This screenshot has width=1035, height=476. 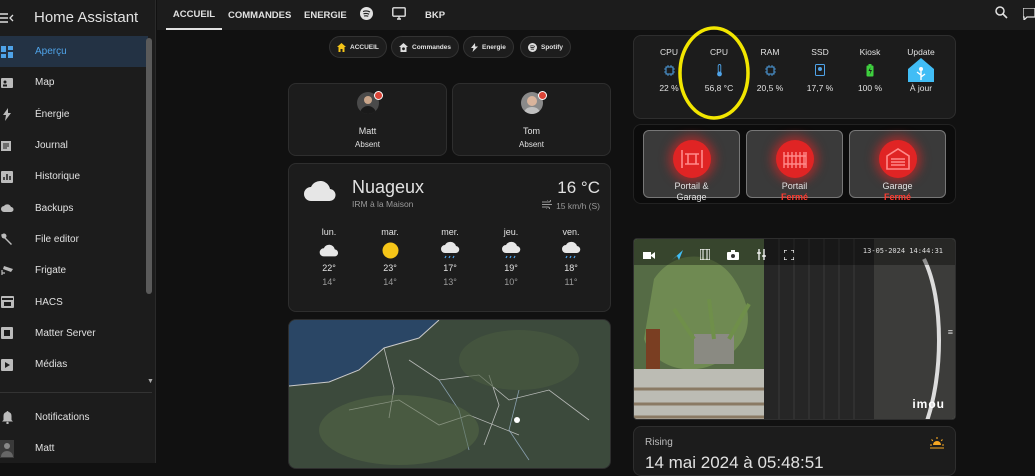 I want to click on sidebar-item-apercu: Aperçu, so click(x=74, y=52).